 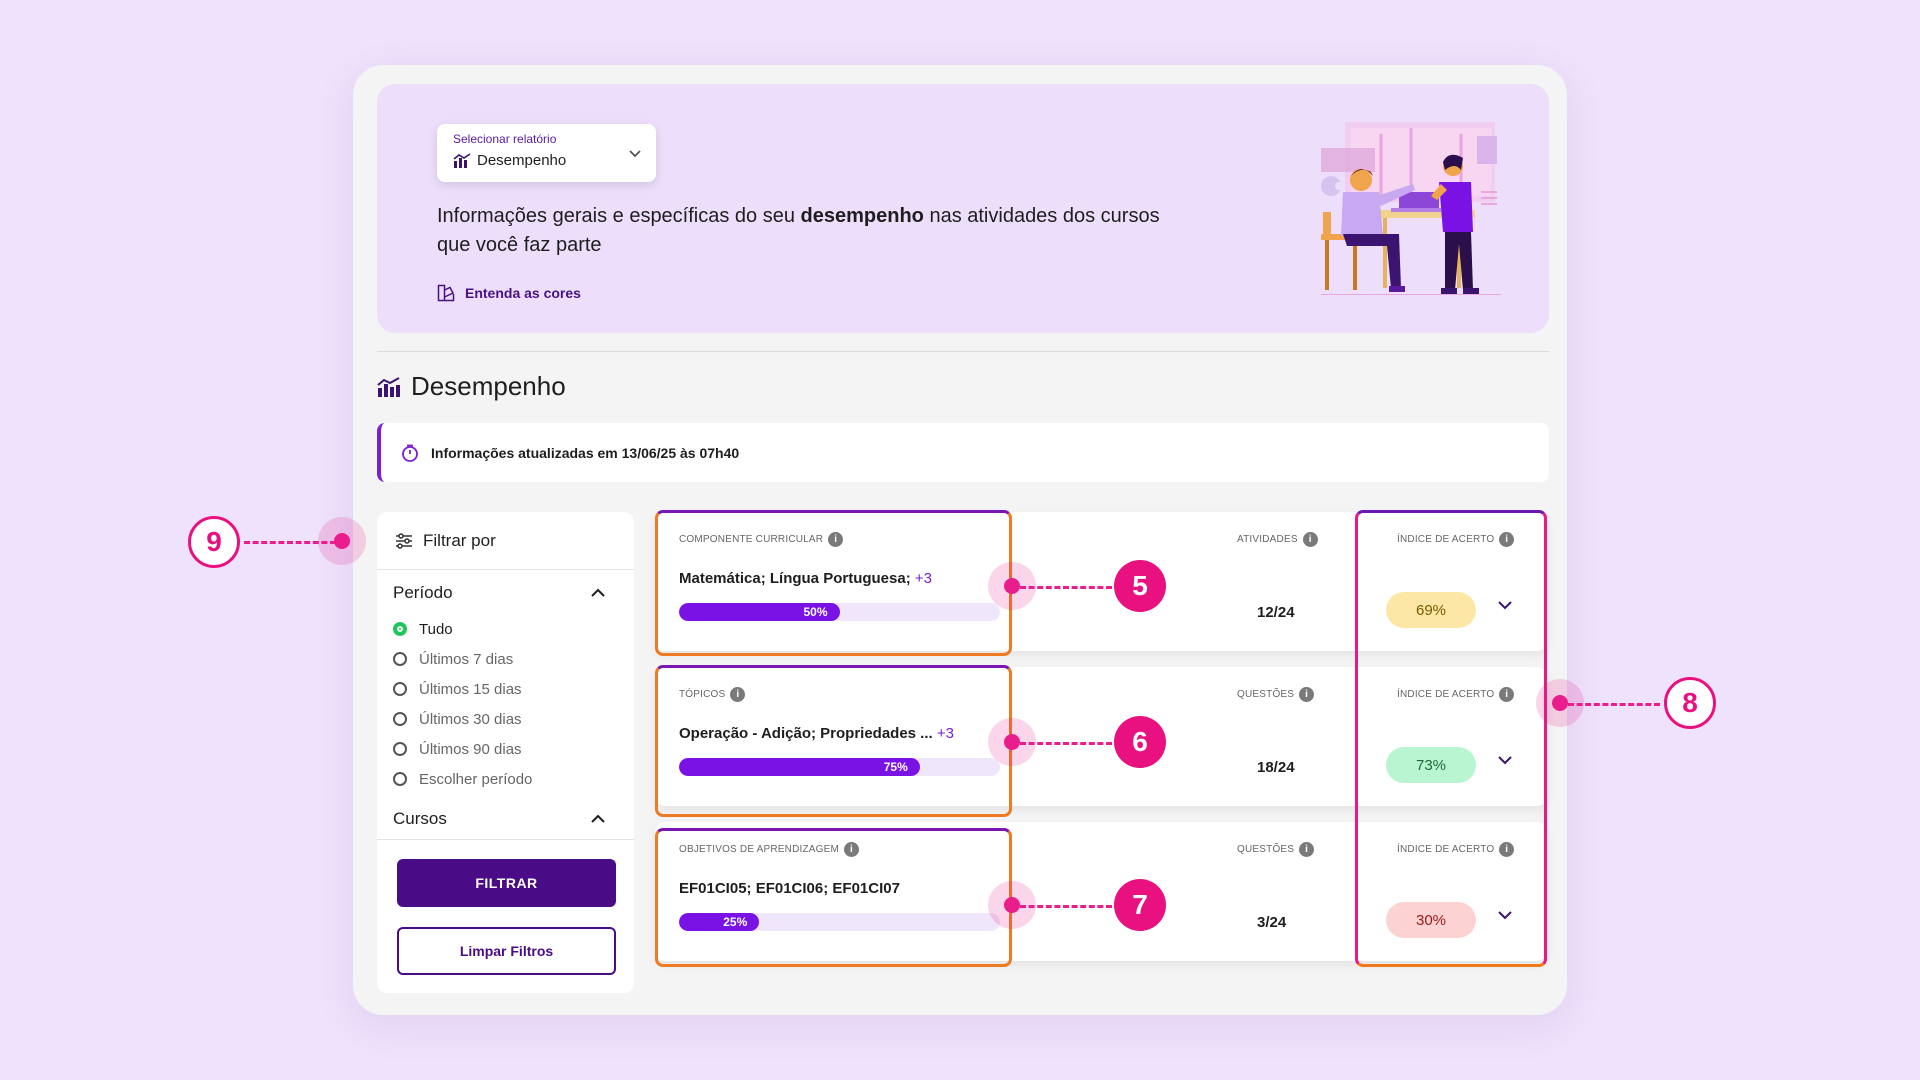 I want to click on count-label-text: ATIVIDADES, so click(x=1267, y=539).